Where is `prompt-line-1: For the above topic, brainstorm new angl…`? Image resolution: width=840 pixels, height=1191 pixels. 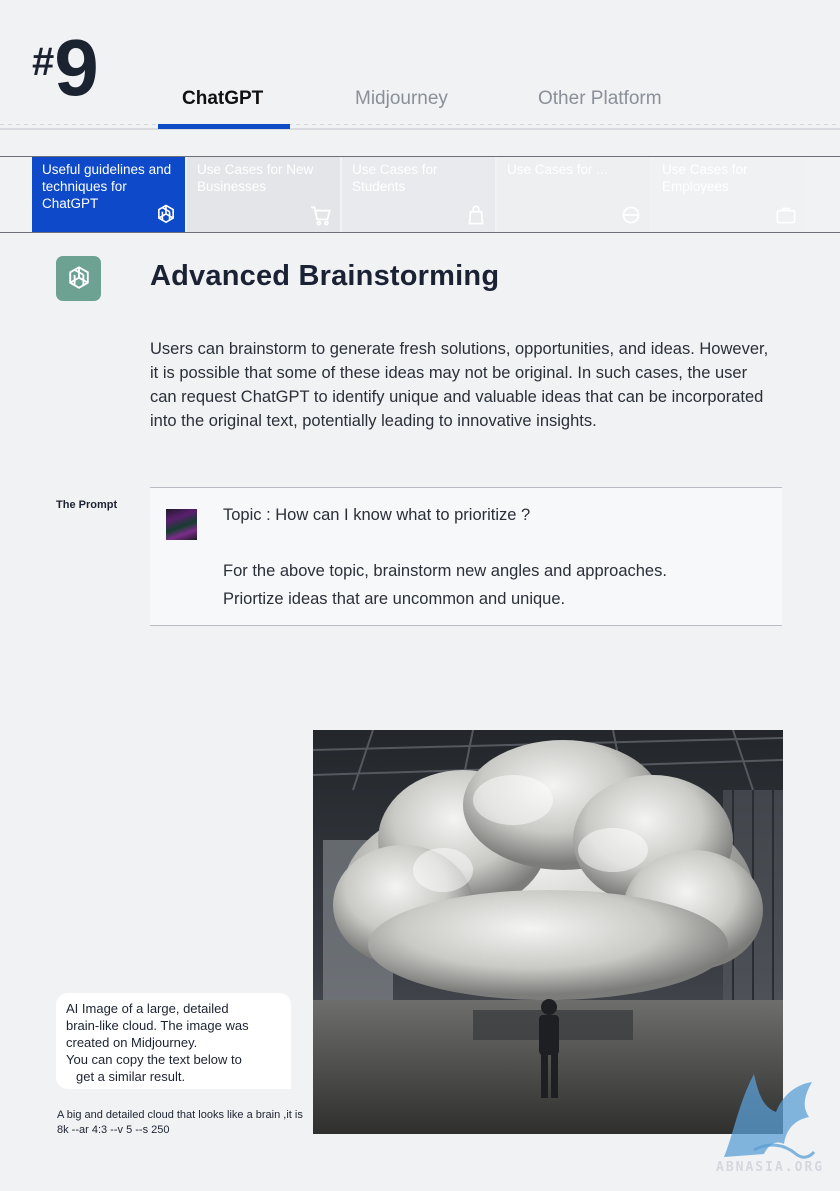 prompt-line-1: For the above topic, brainstorm new angl… is located at coordinates (445, 571).